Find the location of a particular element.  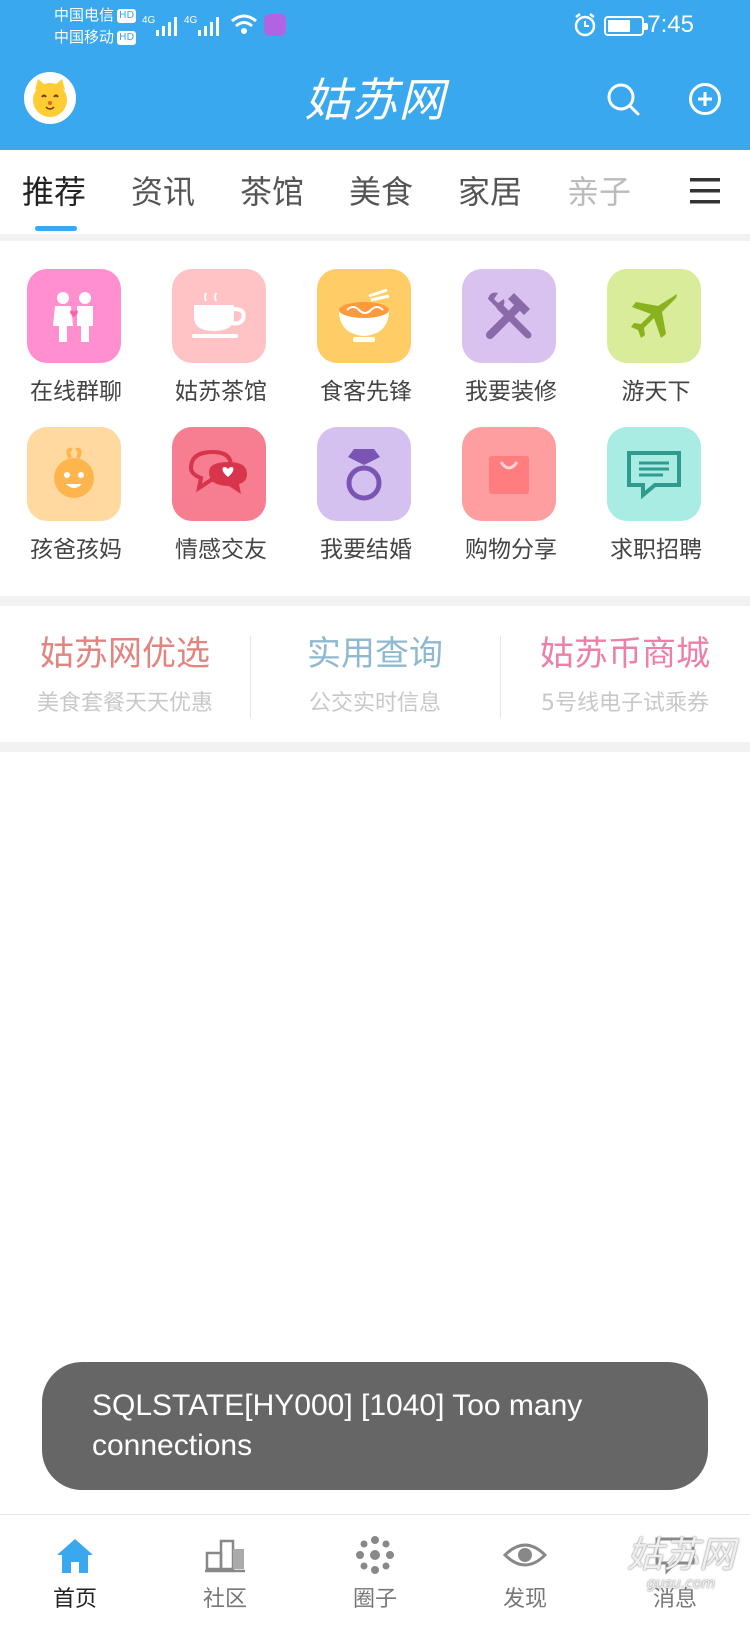

tab-recommend: 推荐 is located at coordinates (54, 192).